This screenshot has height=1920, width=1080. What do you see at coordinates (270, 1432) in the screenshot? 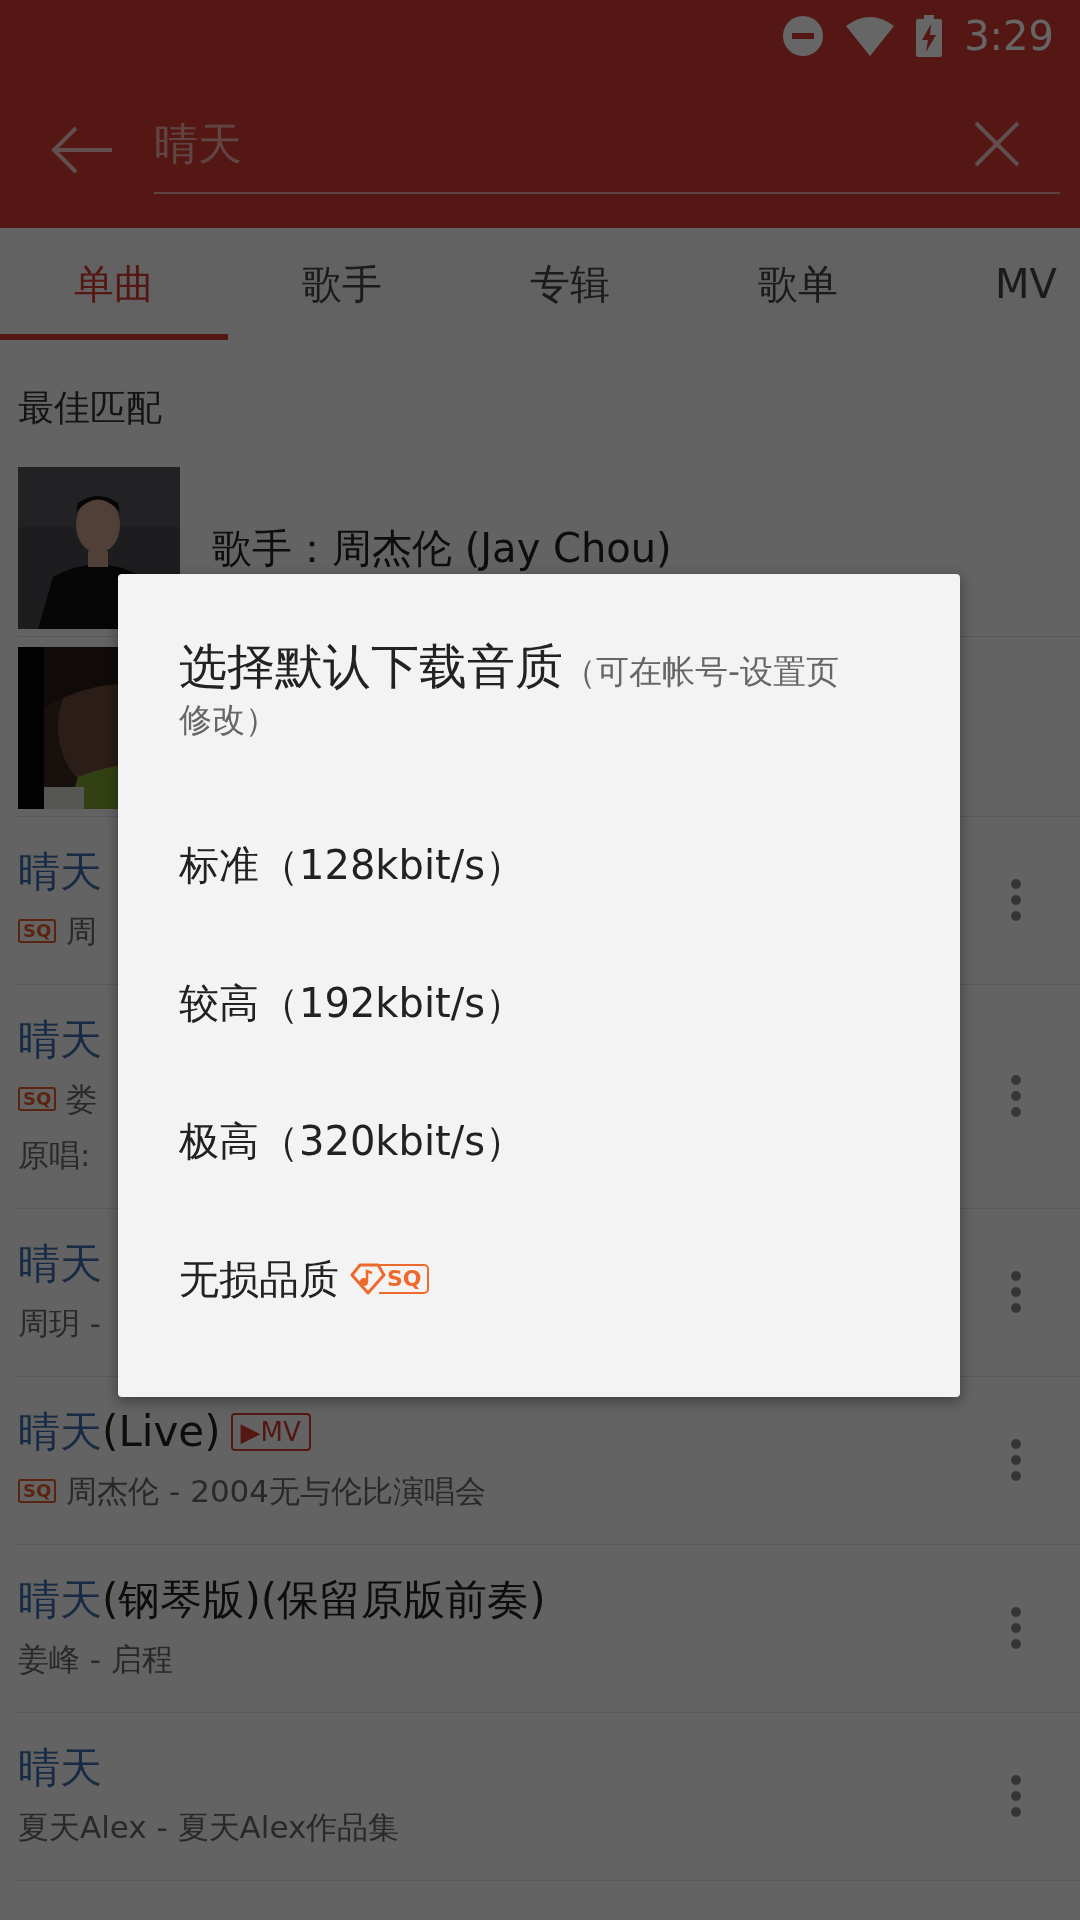
I see `mv-badge: ▶MV` at bounding box center [270, 1432].